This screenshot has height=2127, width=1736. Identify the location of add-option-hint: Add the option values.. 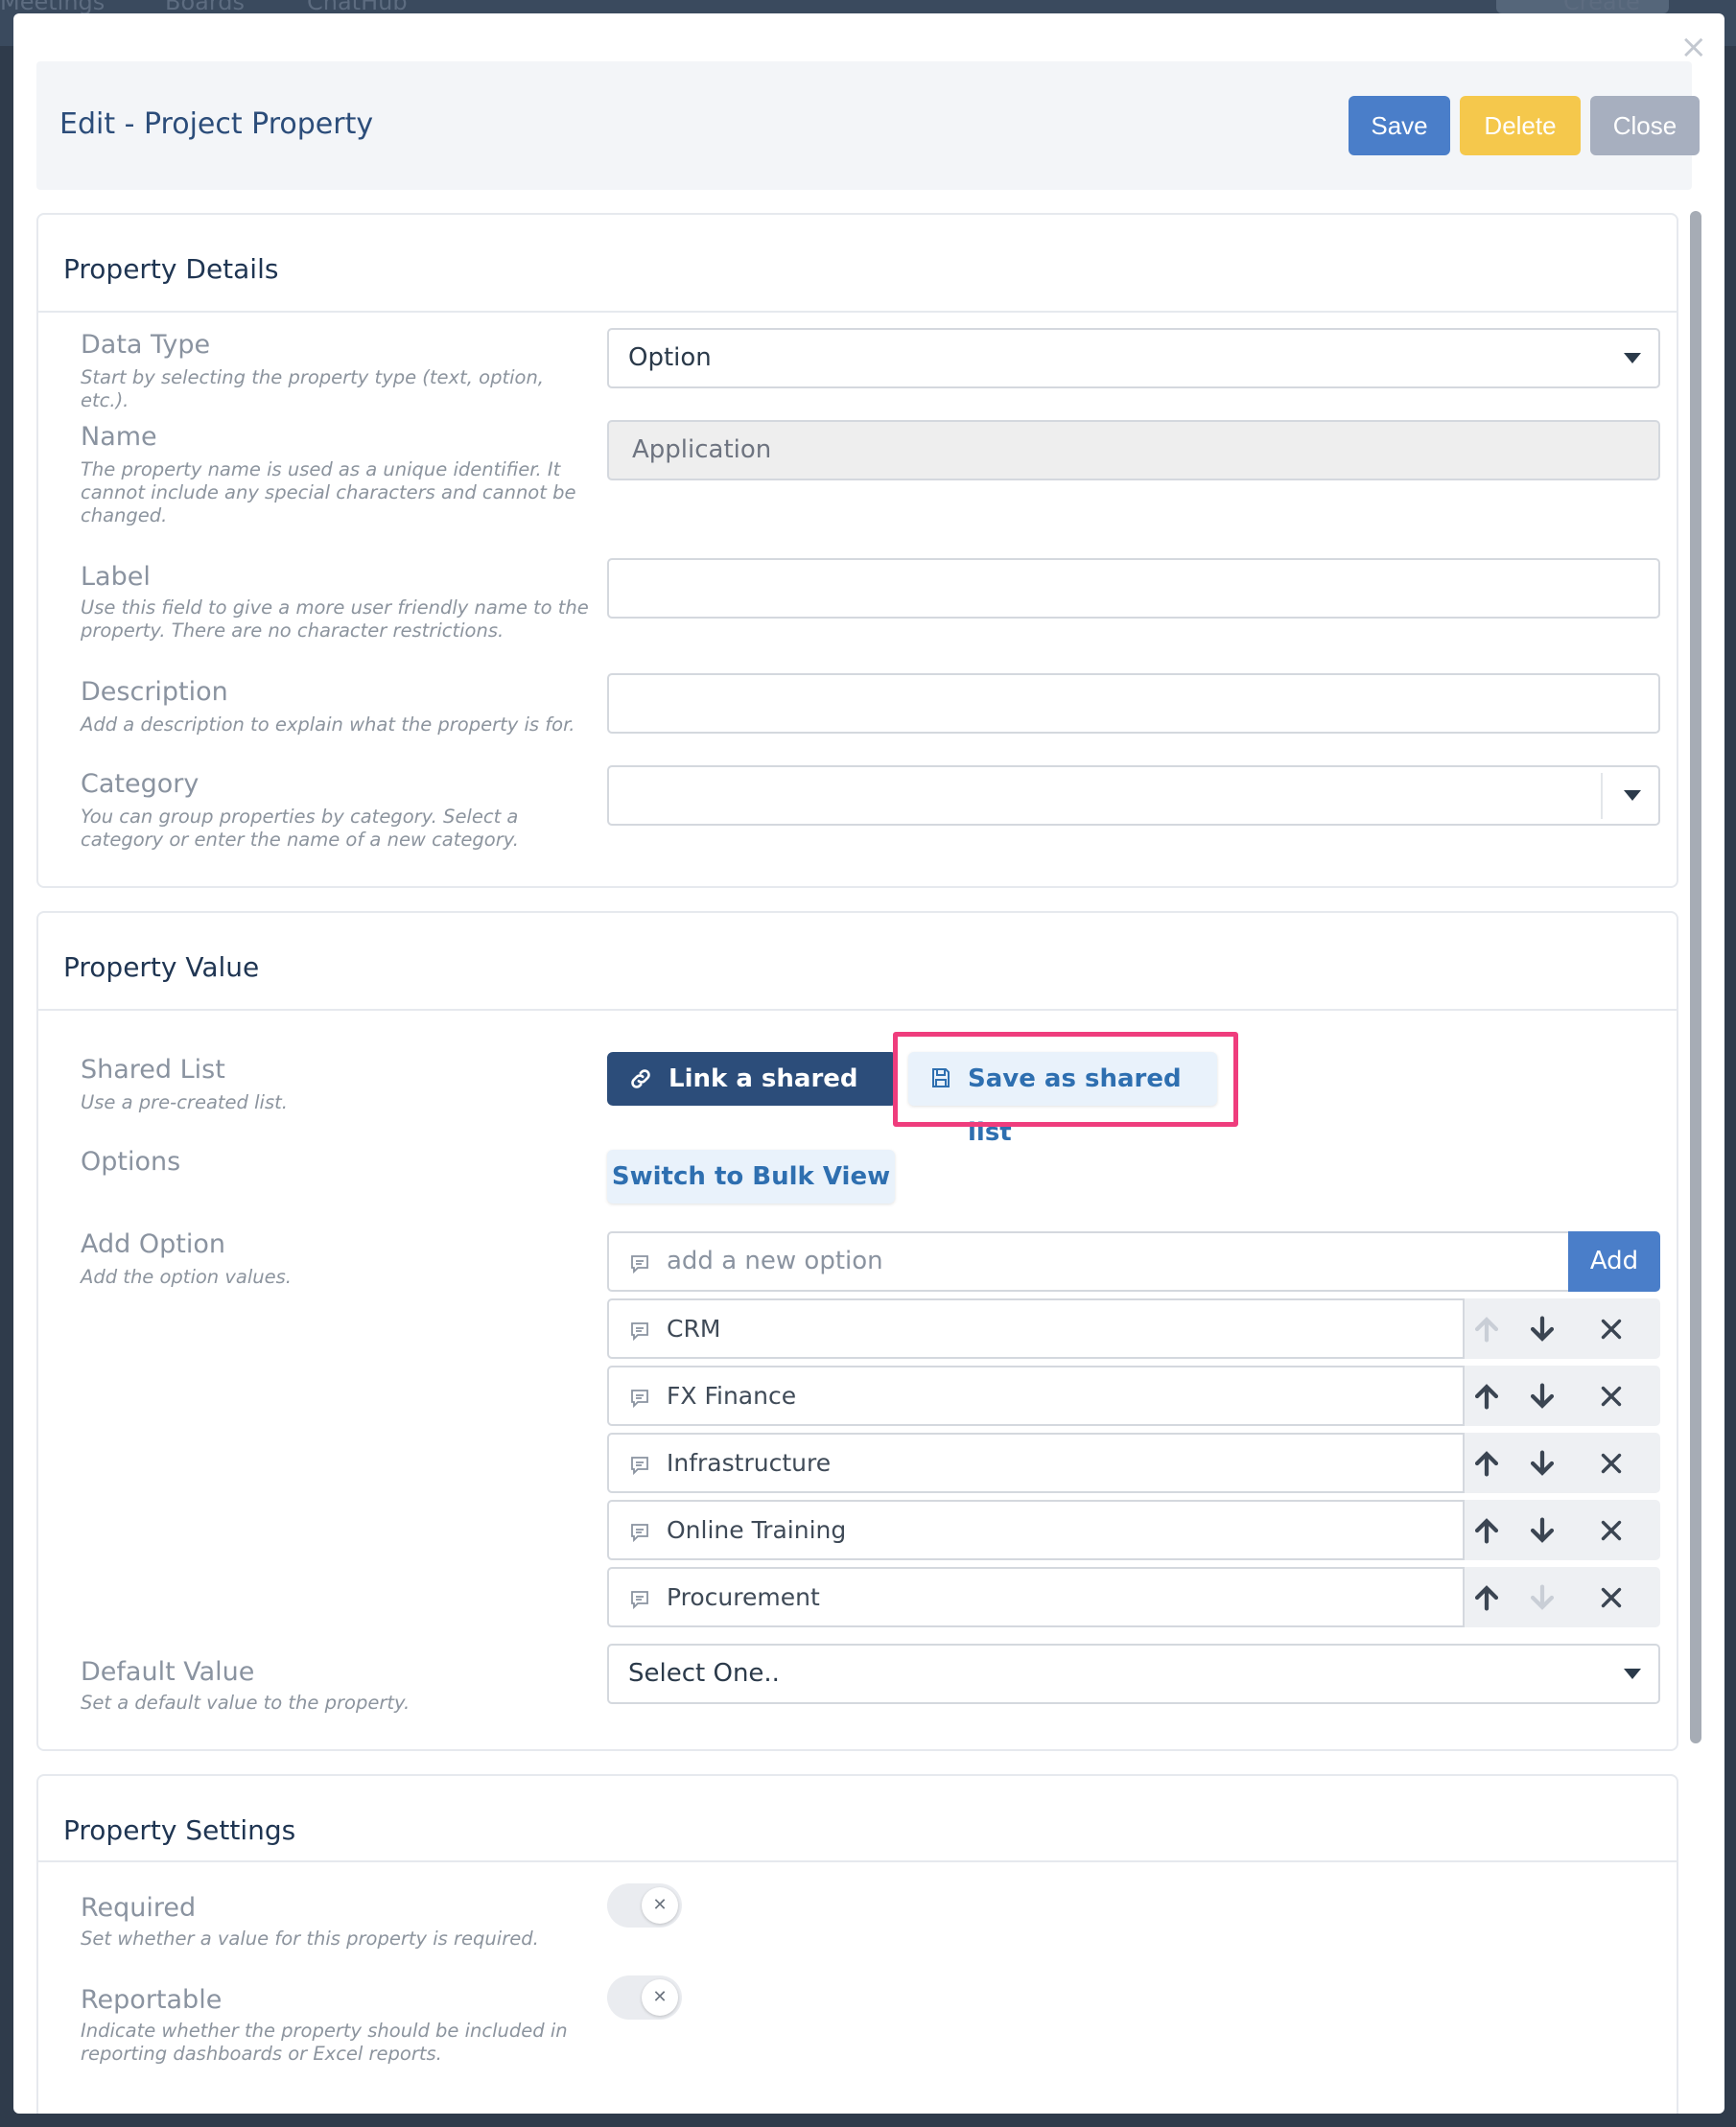
(186, 1277).